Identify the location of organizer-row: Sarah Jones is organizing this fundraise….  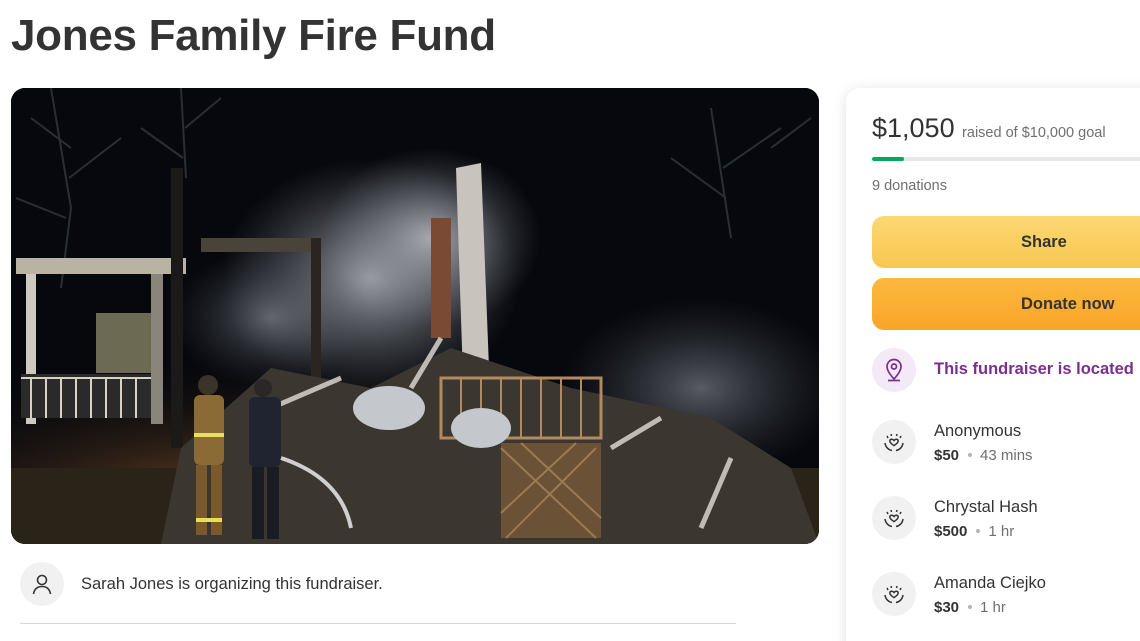
(378, 593).